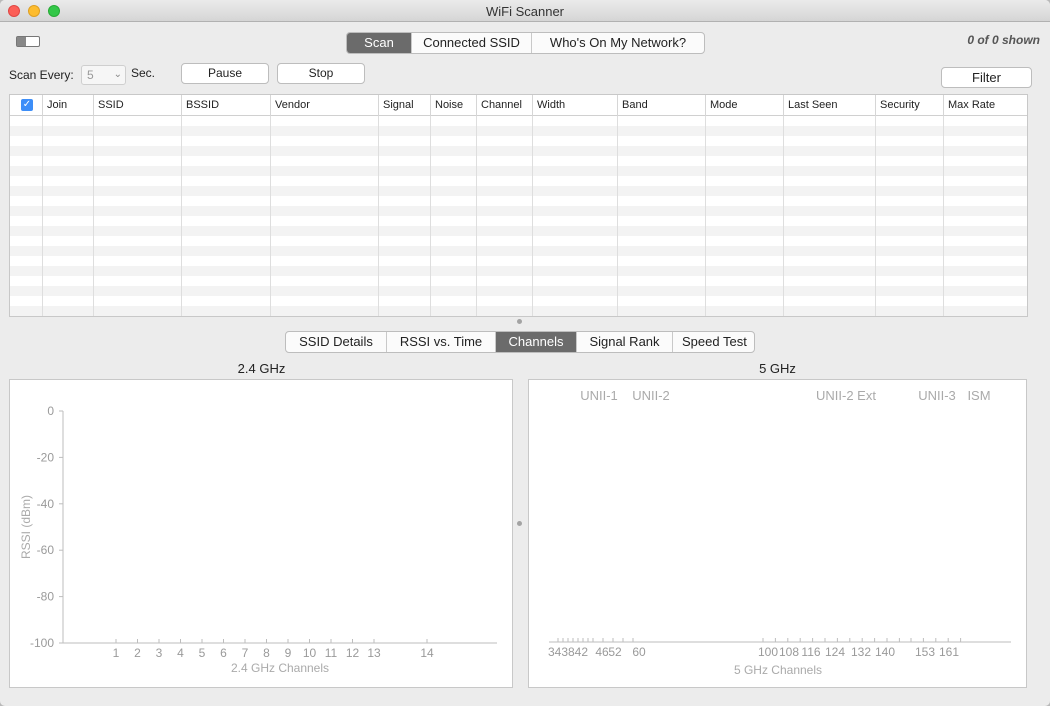  What do you see at coordinates (810, 652) in the screenshot?
I see `x-tick-label: 116` at bounding box center [810, 652].